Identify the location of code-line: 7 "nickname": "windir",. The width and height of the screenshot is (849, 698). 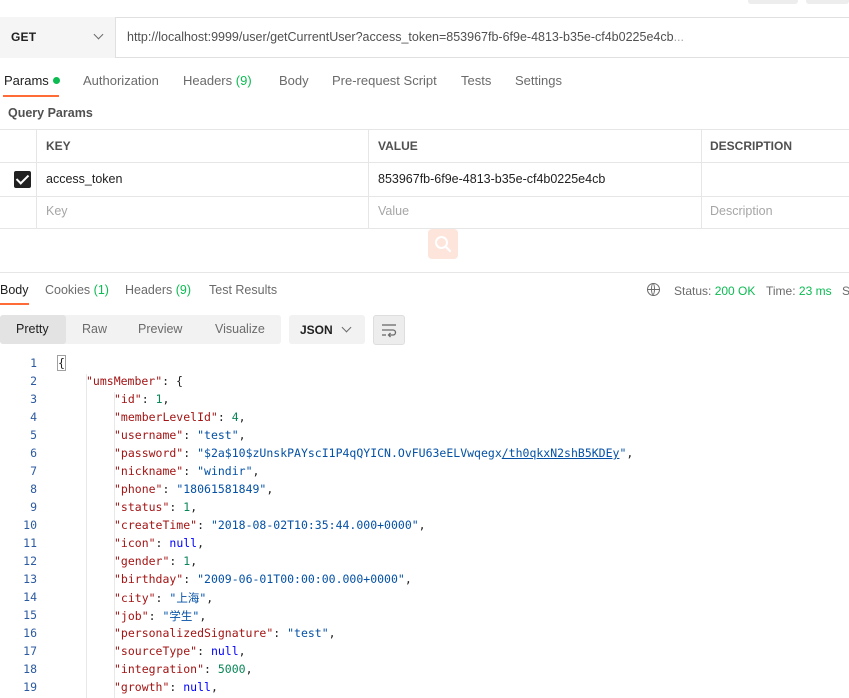
(424, 473).